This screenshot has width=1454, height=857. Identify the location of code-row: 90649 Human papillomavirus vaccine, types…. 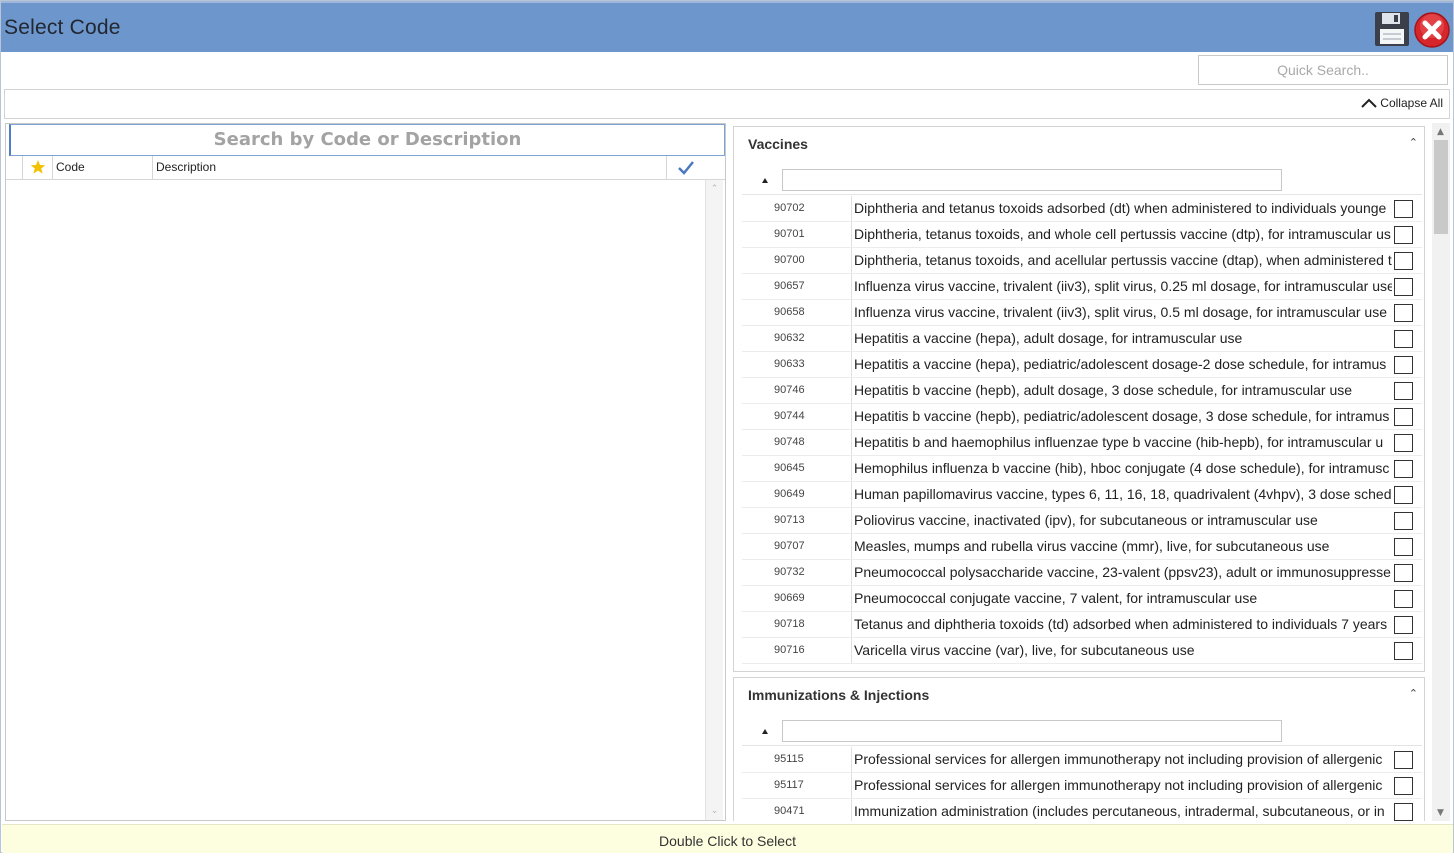
(1082, 495).